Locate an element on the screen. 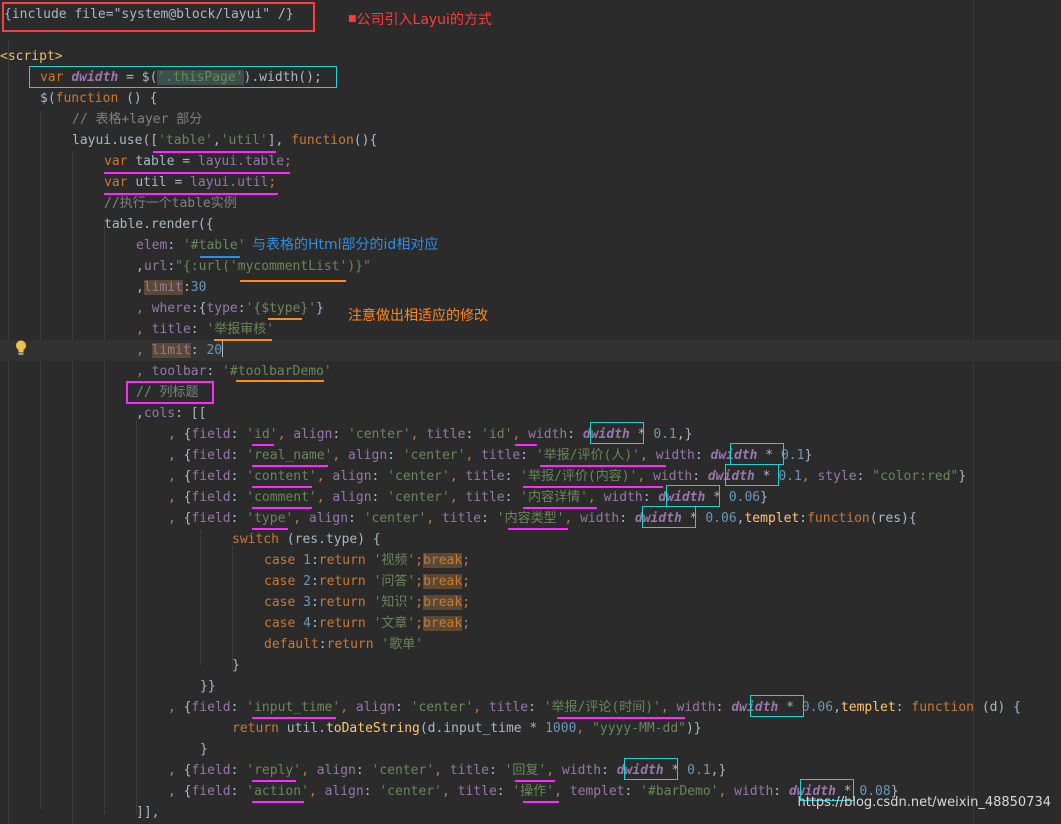 This screenshot has width=1061, height=824. code-line: // 表格+layer 部分 is located at coordinates (530, 119).